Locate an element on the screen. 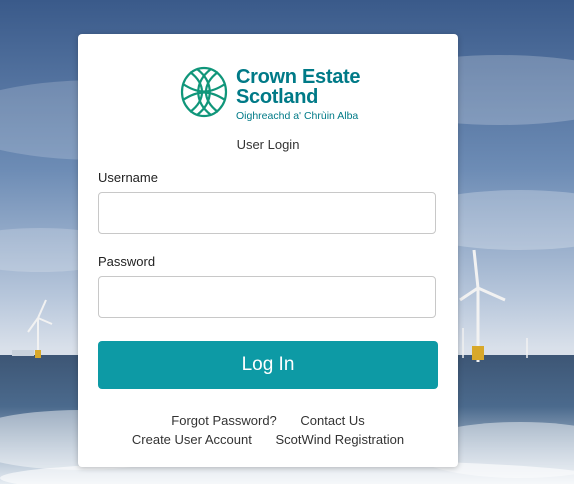 Image resolution: width=574 pixels, height=484 pixels. brand-tagline: Oighreachd a' Chrùin Alba is located at coordinates (297, 116).